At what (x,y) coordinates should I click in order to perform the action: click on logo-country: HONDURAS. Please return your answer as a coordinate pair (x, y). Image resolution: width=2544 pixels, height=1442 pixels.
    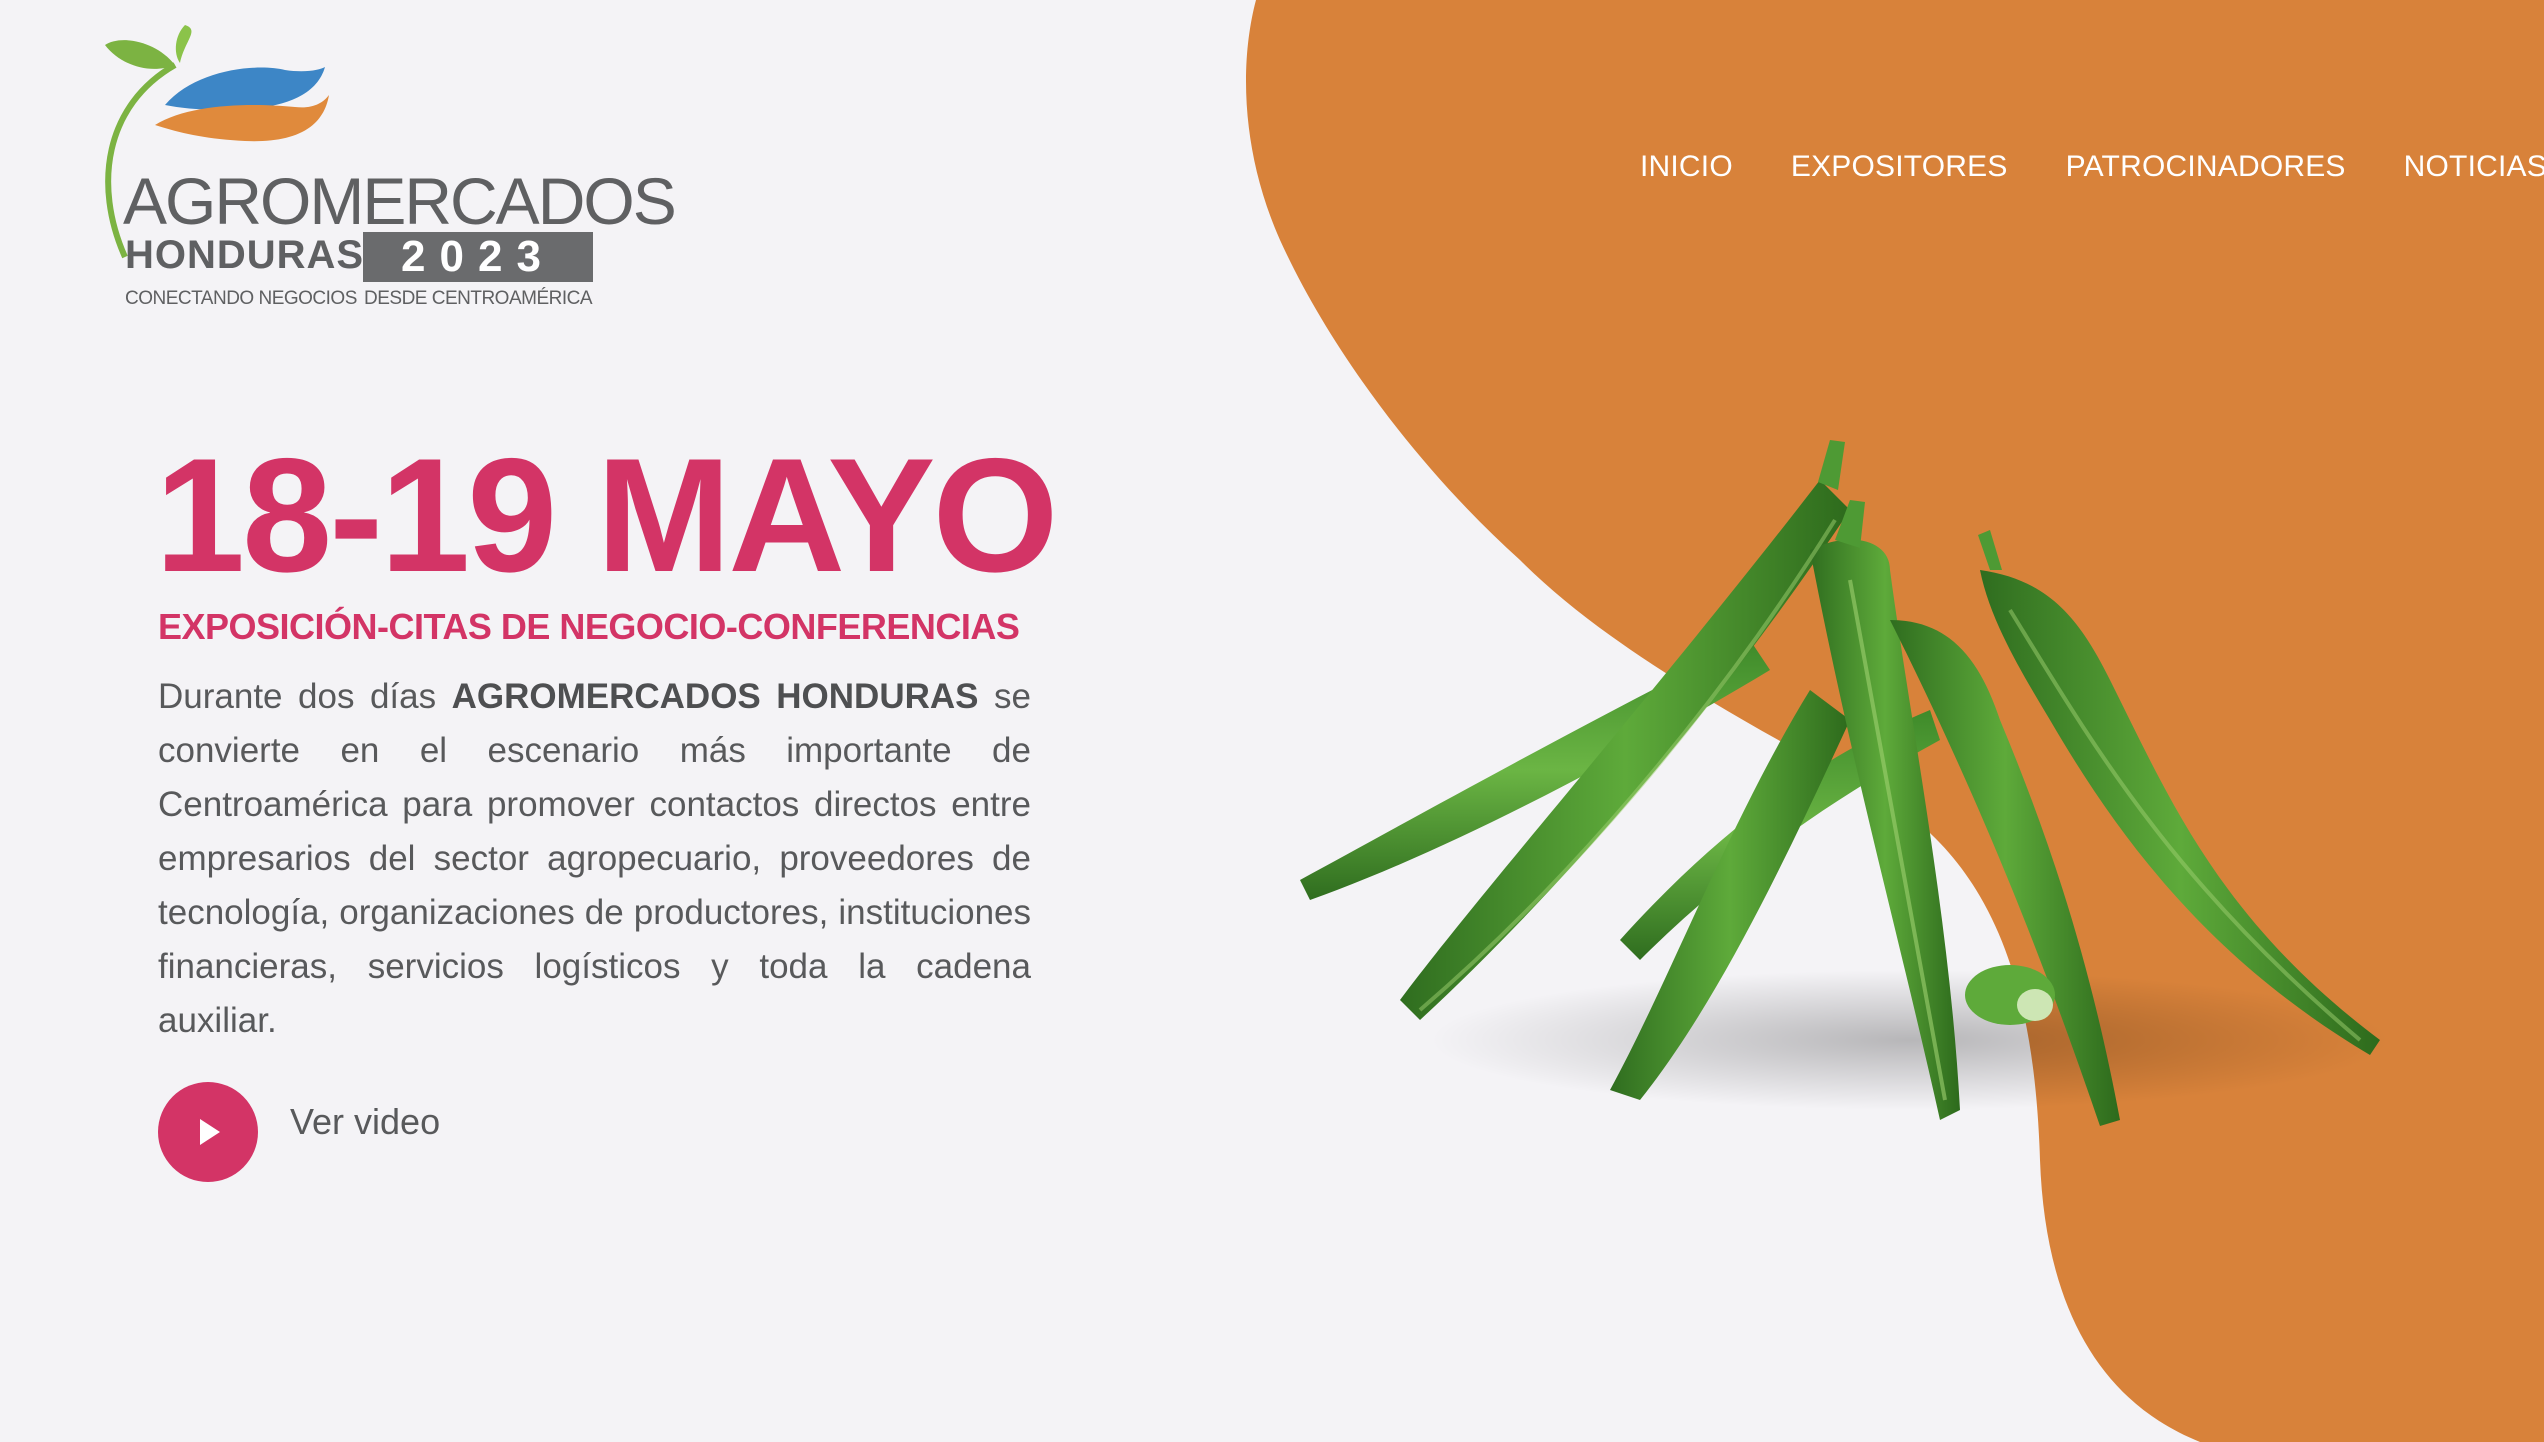
    Looking at the image, I should click on (245, 255).